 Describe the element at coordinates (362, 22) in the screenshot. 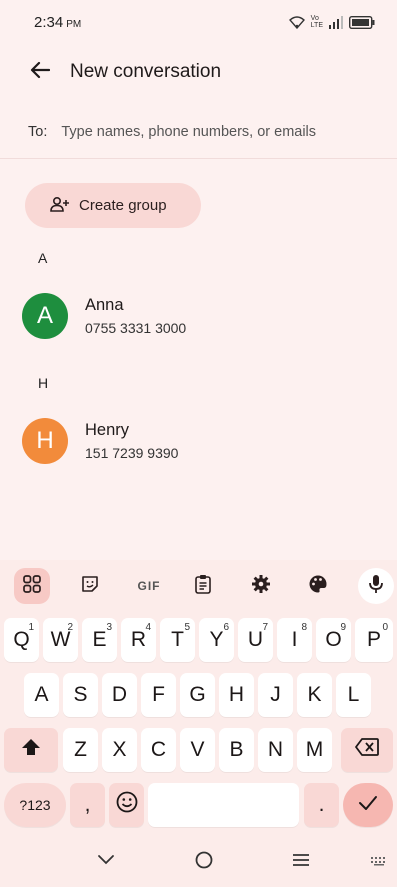

I see `battery-icon` at that location.